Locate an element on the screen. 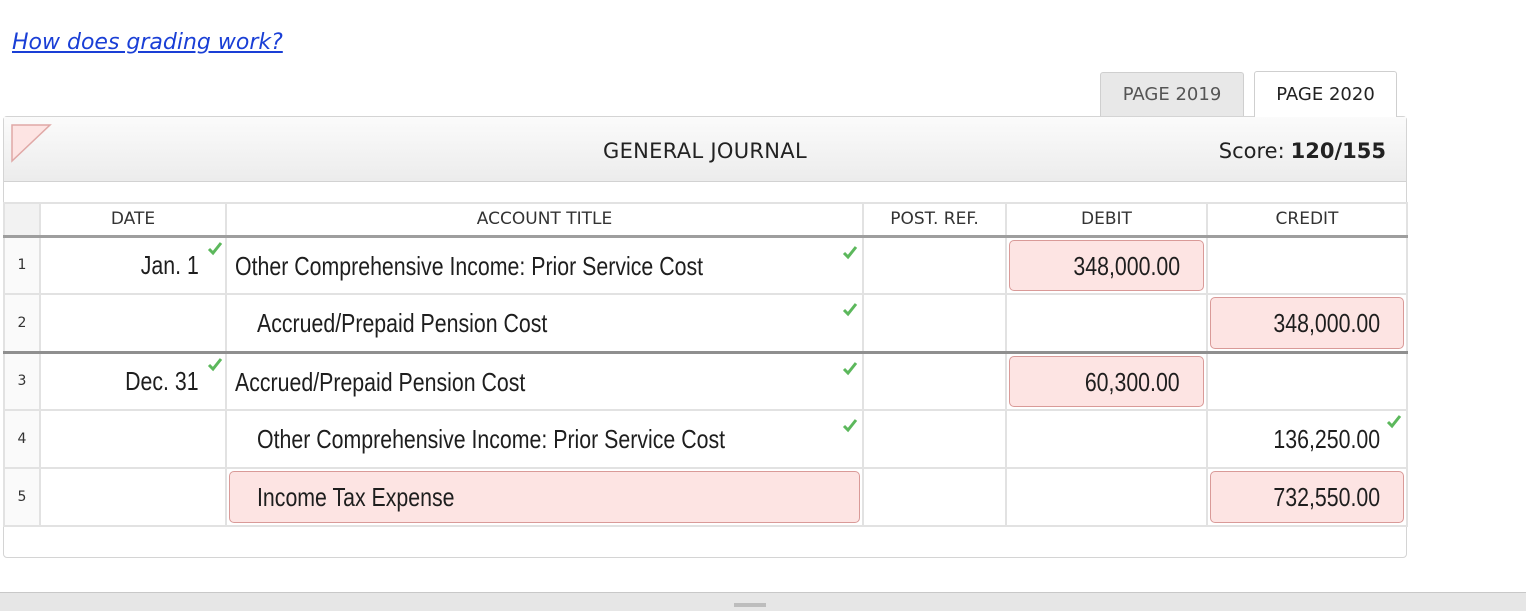  post-ref-header: POST. REF. is located at coordinates (934, 220).